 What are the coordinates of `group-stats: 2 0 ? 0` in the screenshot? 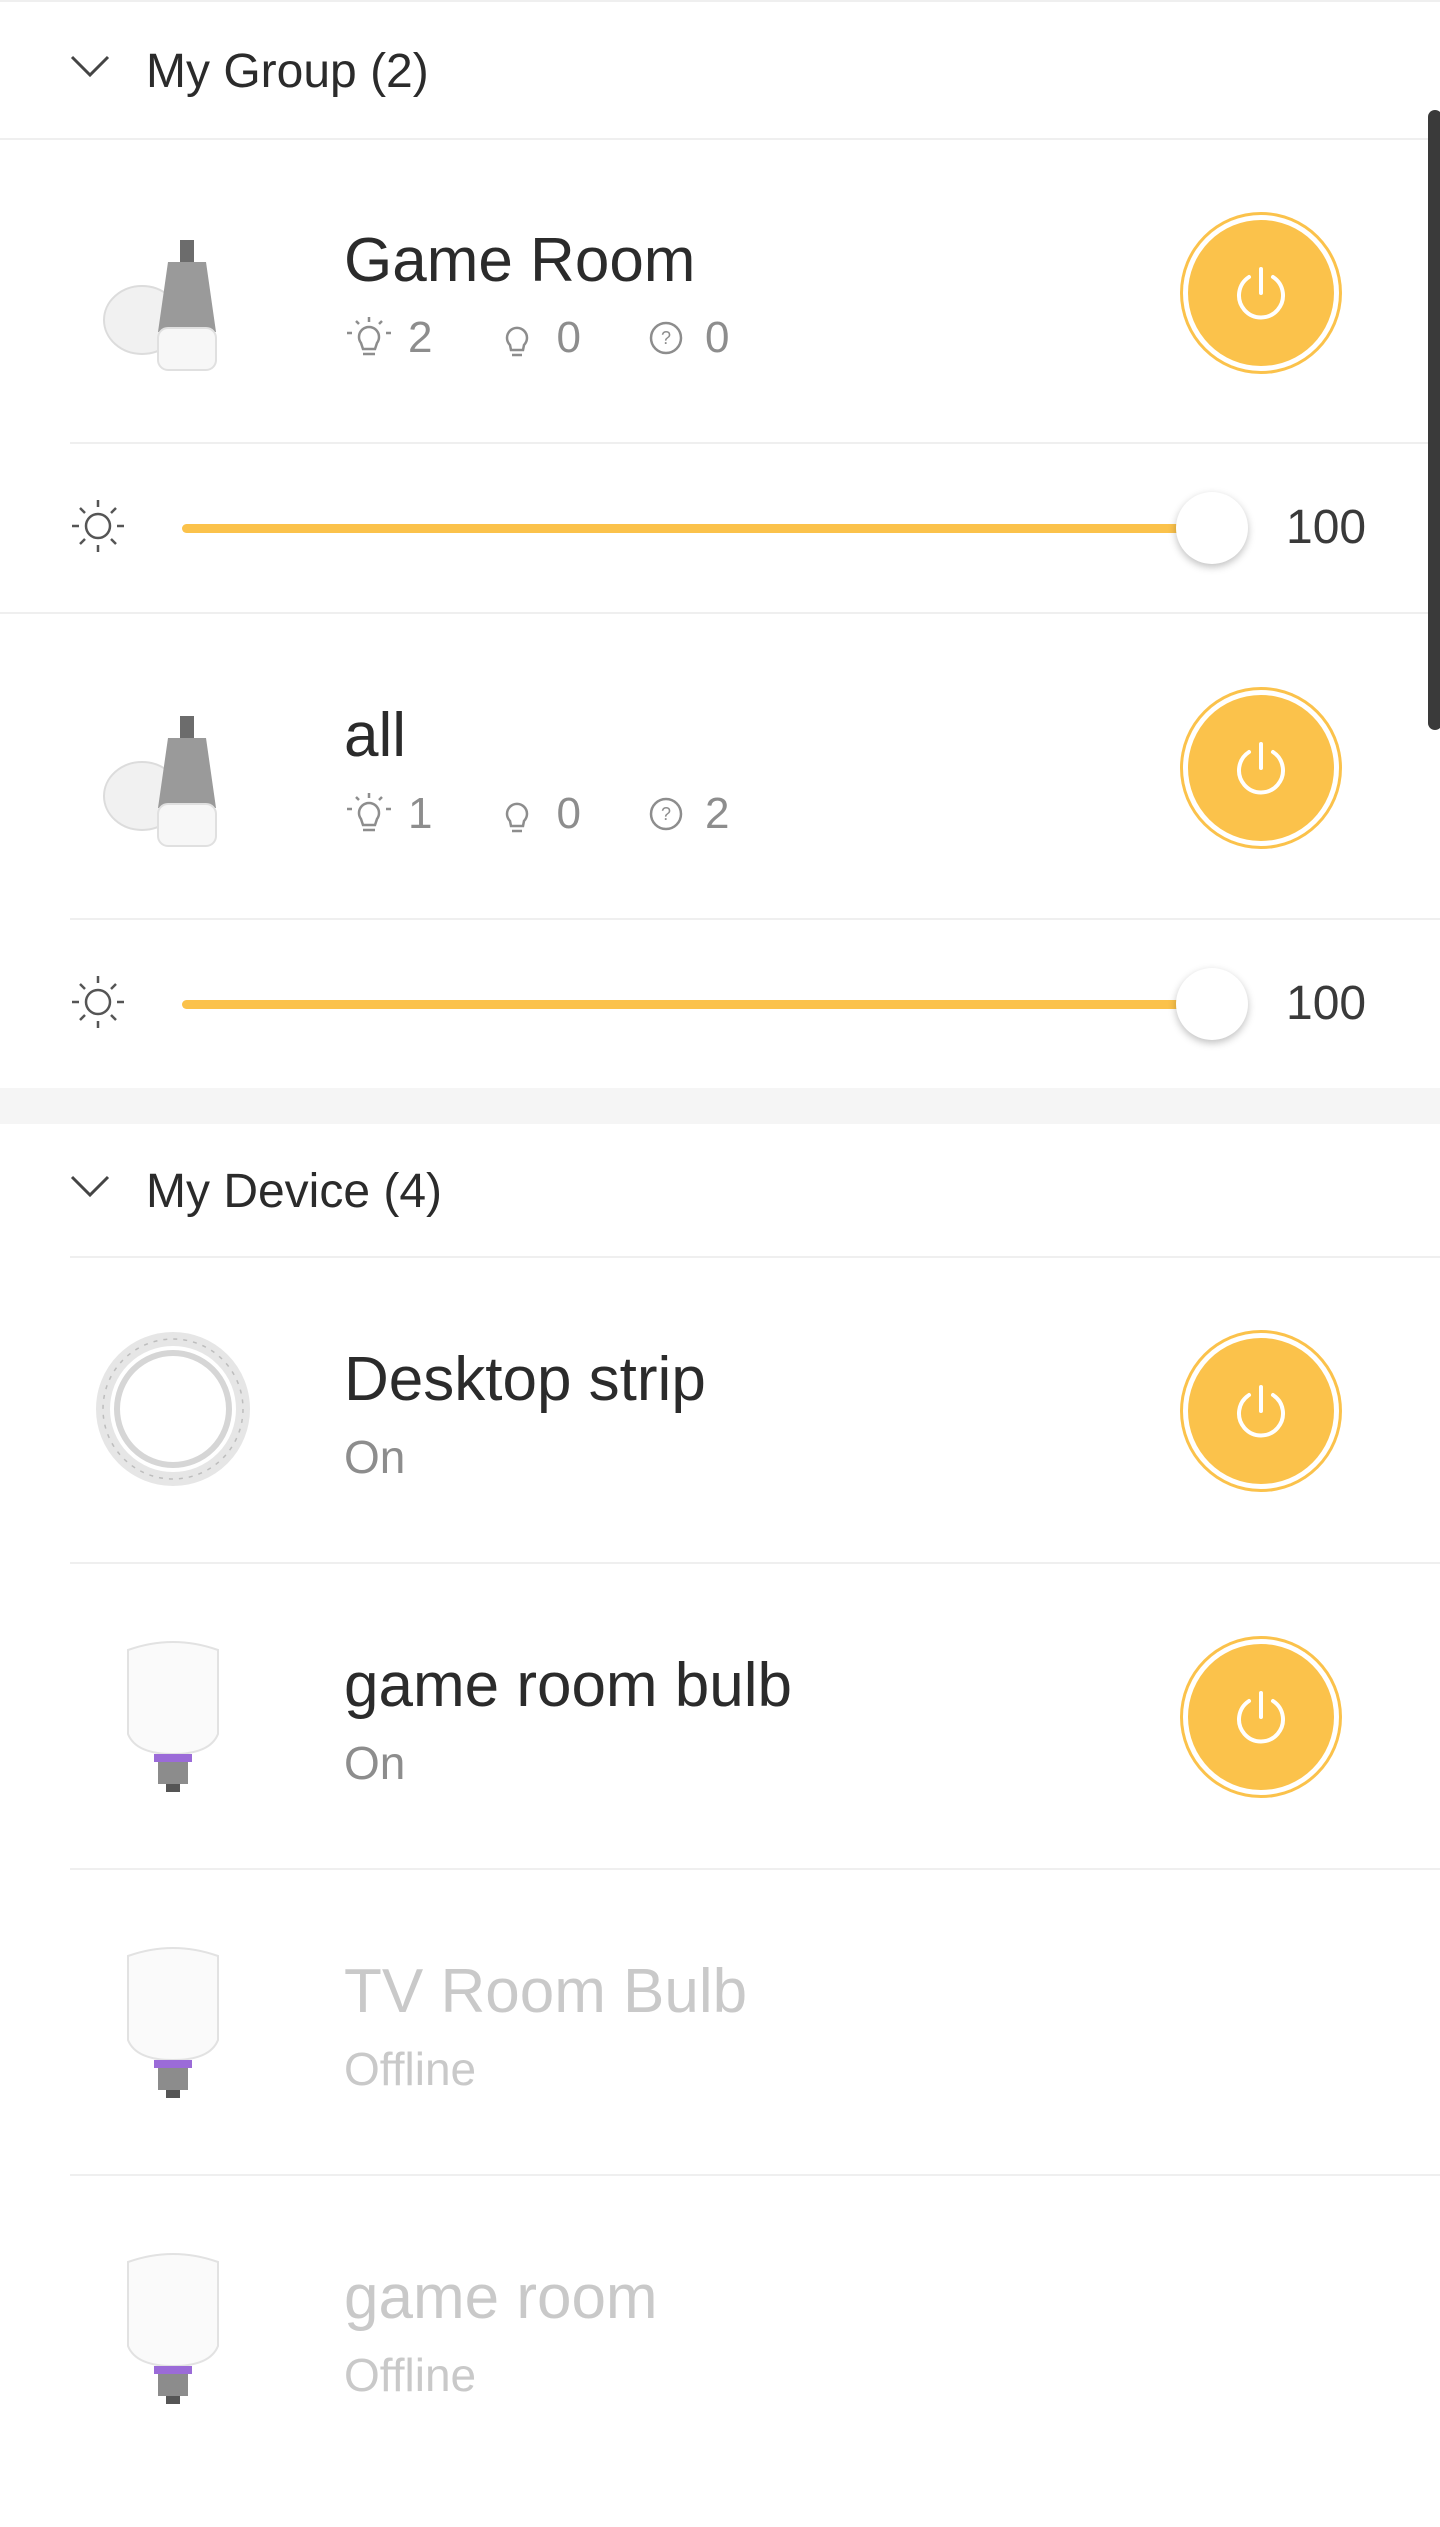 It's located at (566, 338).